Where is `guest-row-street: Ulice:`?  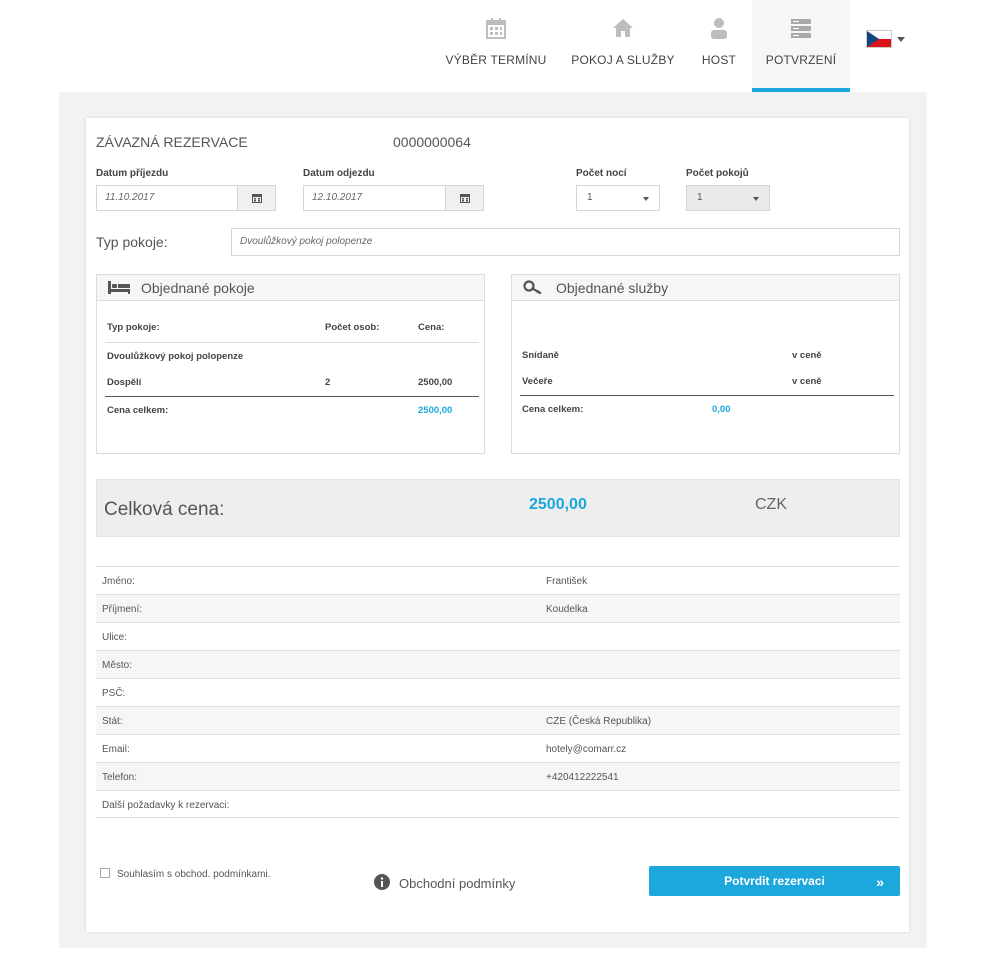 guest-row-street: Ulice: is located at coordinates (498, 636).